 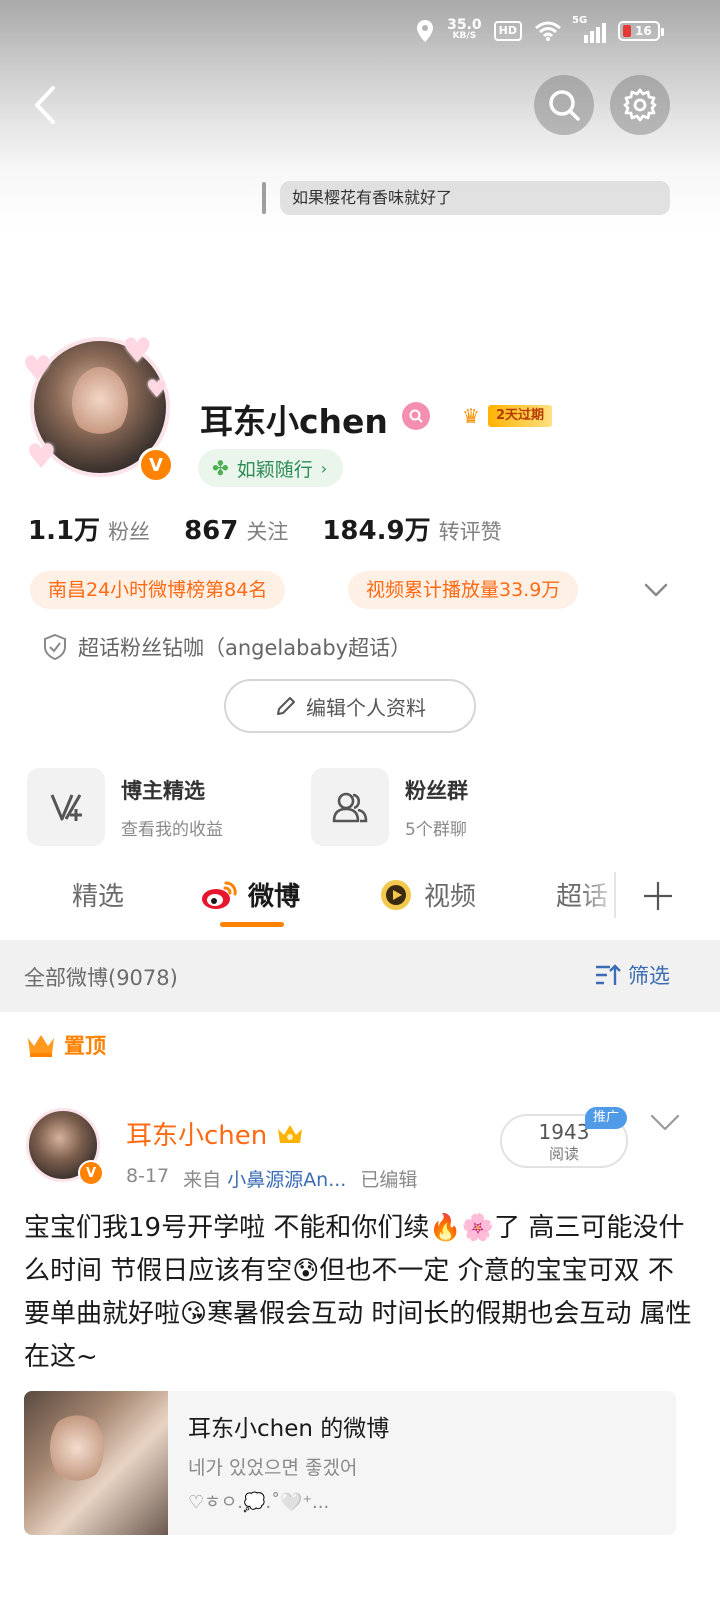 What do you see at coordinates (202, 1180) in the screenshot?
I see `post-source-prefix: 来自` at bounding box center [202, 1180].